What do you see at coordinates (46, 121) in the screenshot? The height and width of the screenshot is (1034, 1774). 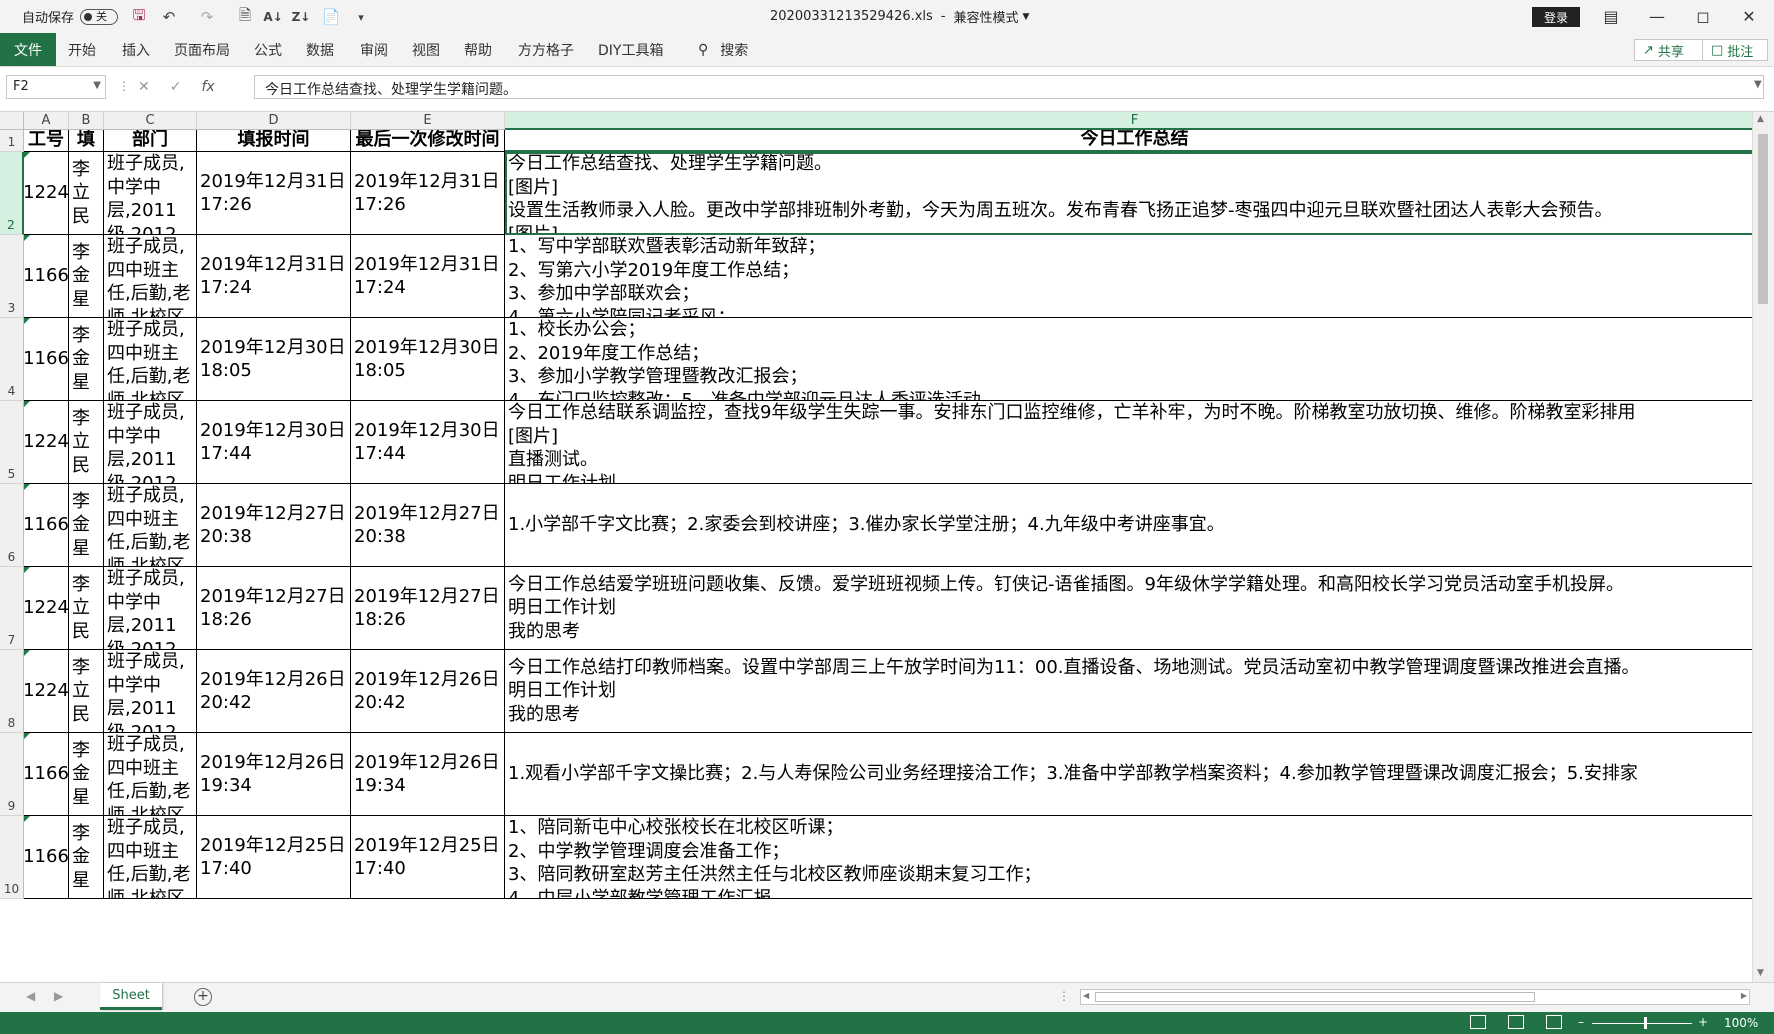 I see `column-header-a: A` at bounding box center [46, 121].